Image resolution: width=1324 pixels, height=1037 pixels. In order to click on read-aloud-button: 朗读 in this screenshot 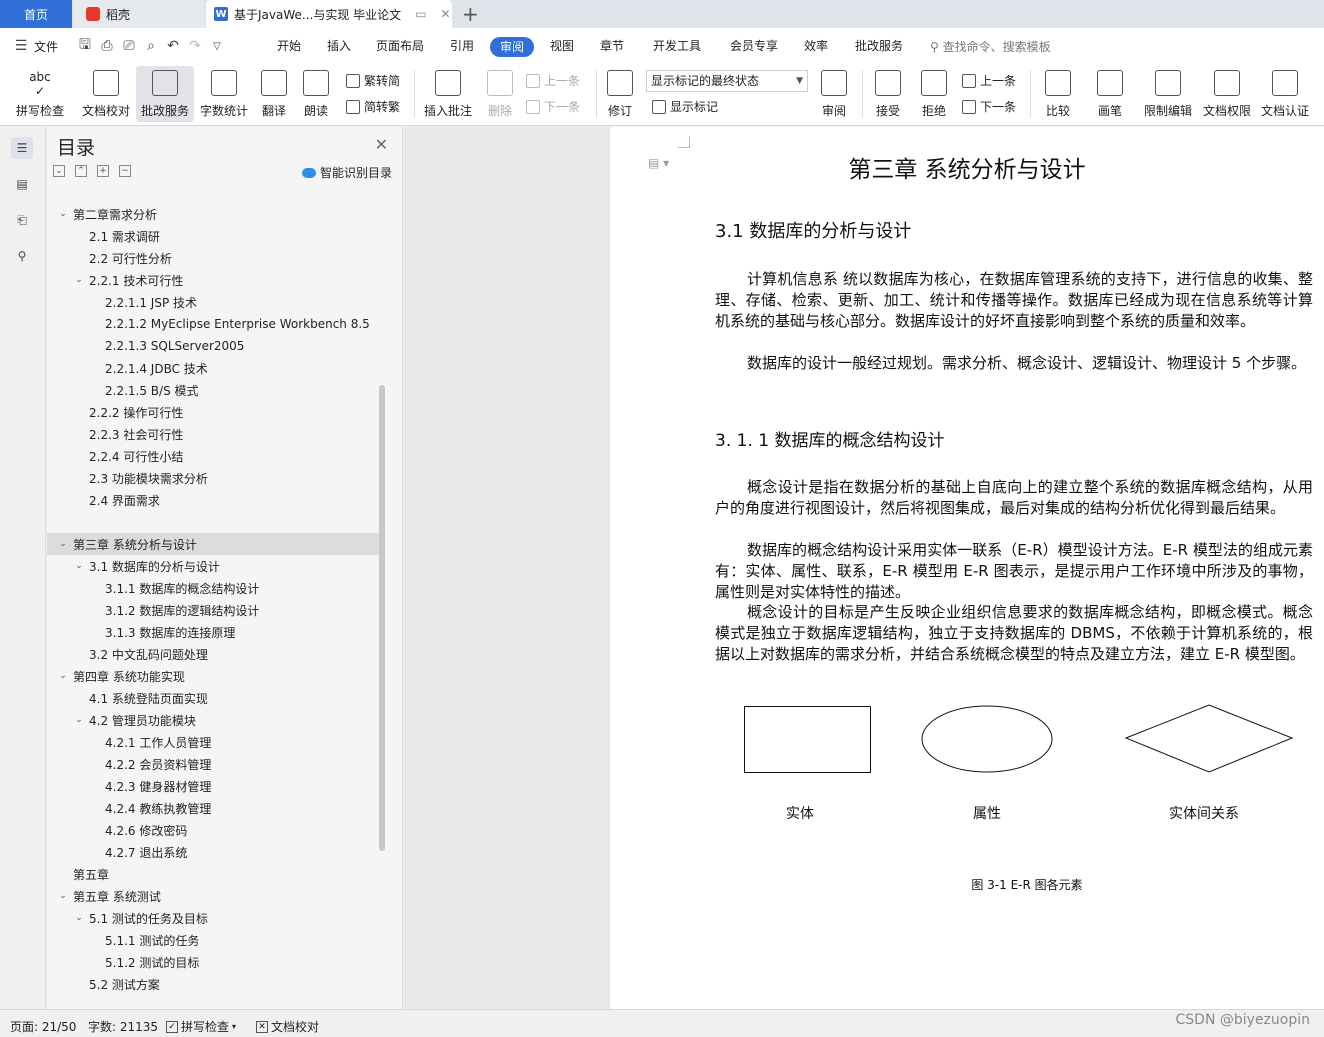, I will do `click(316, 94)`.